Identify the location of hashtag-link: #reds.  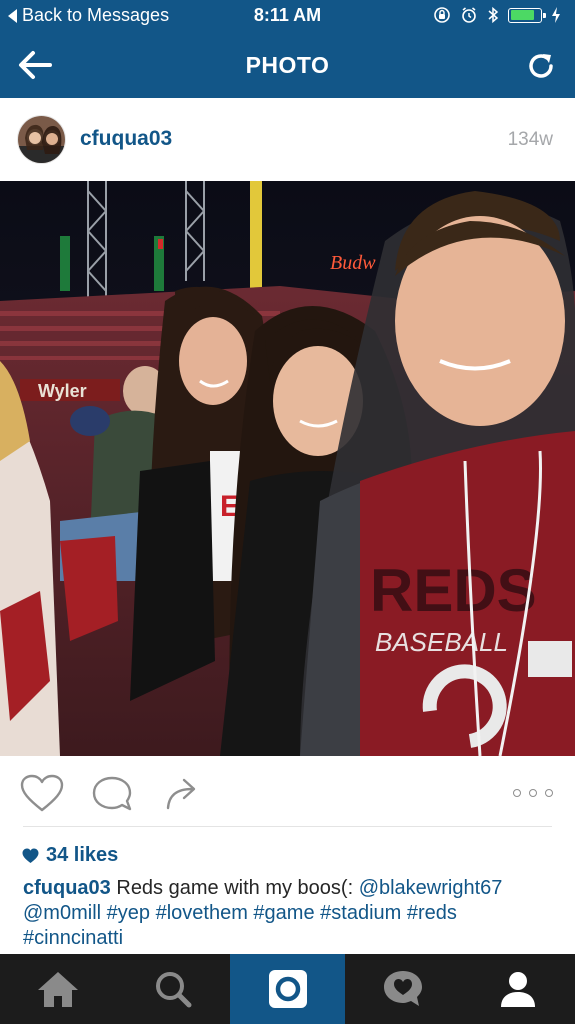
(432, 913).